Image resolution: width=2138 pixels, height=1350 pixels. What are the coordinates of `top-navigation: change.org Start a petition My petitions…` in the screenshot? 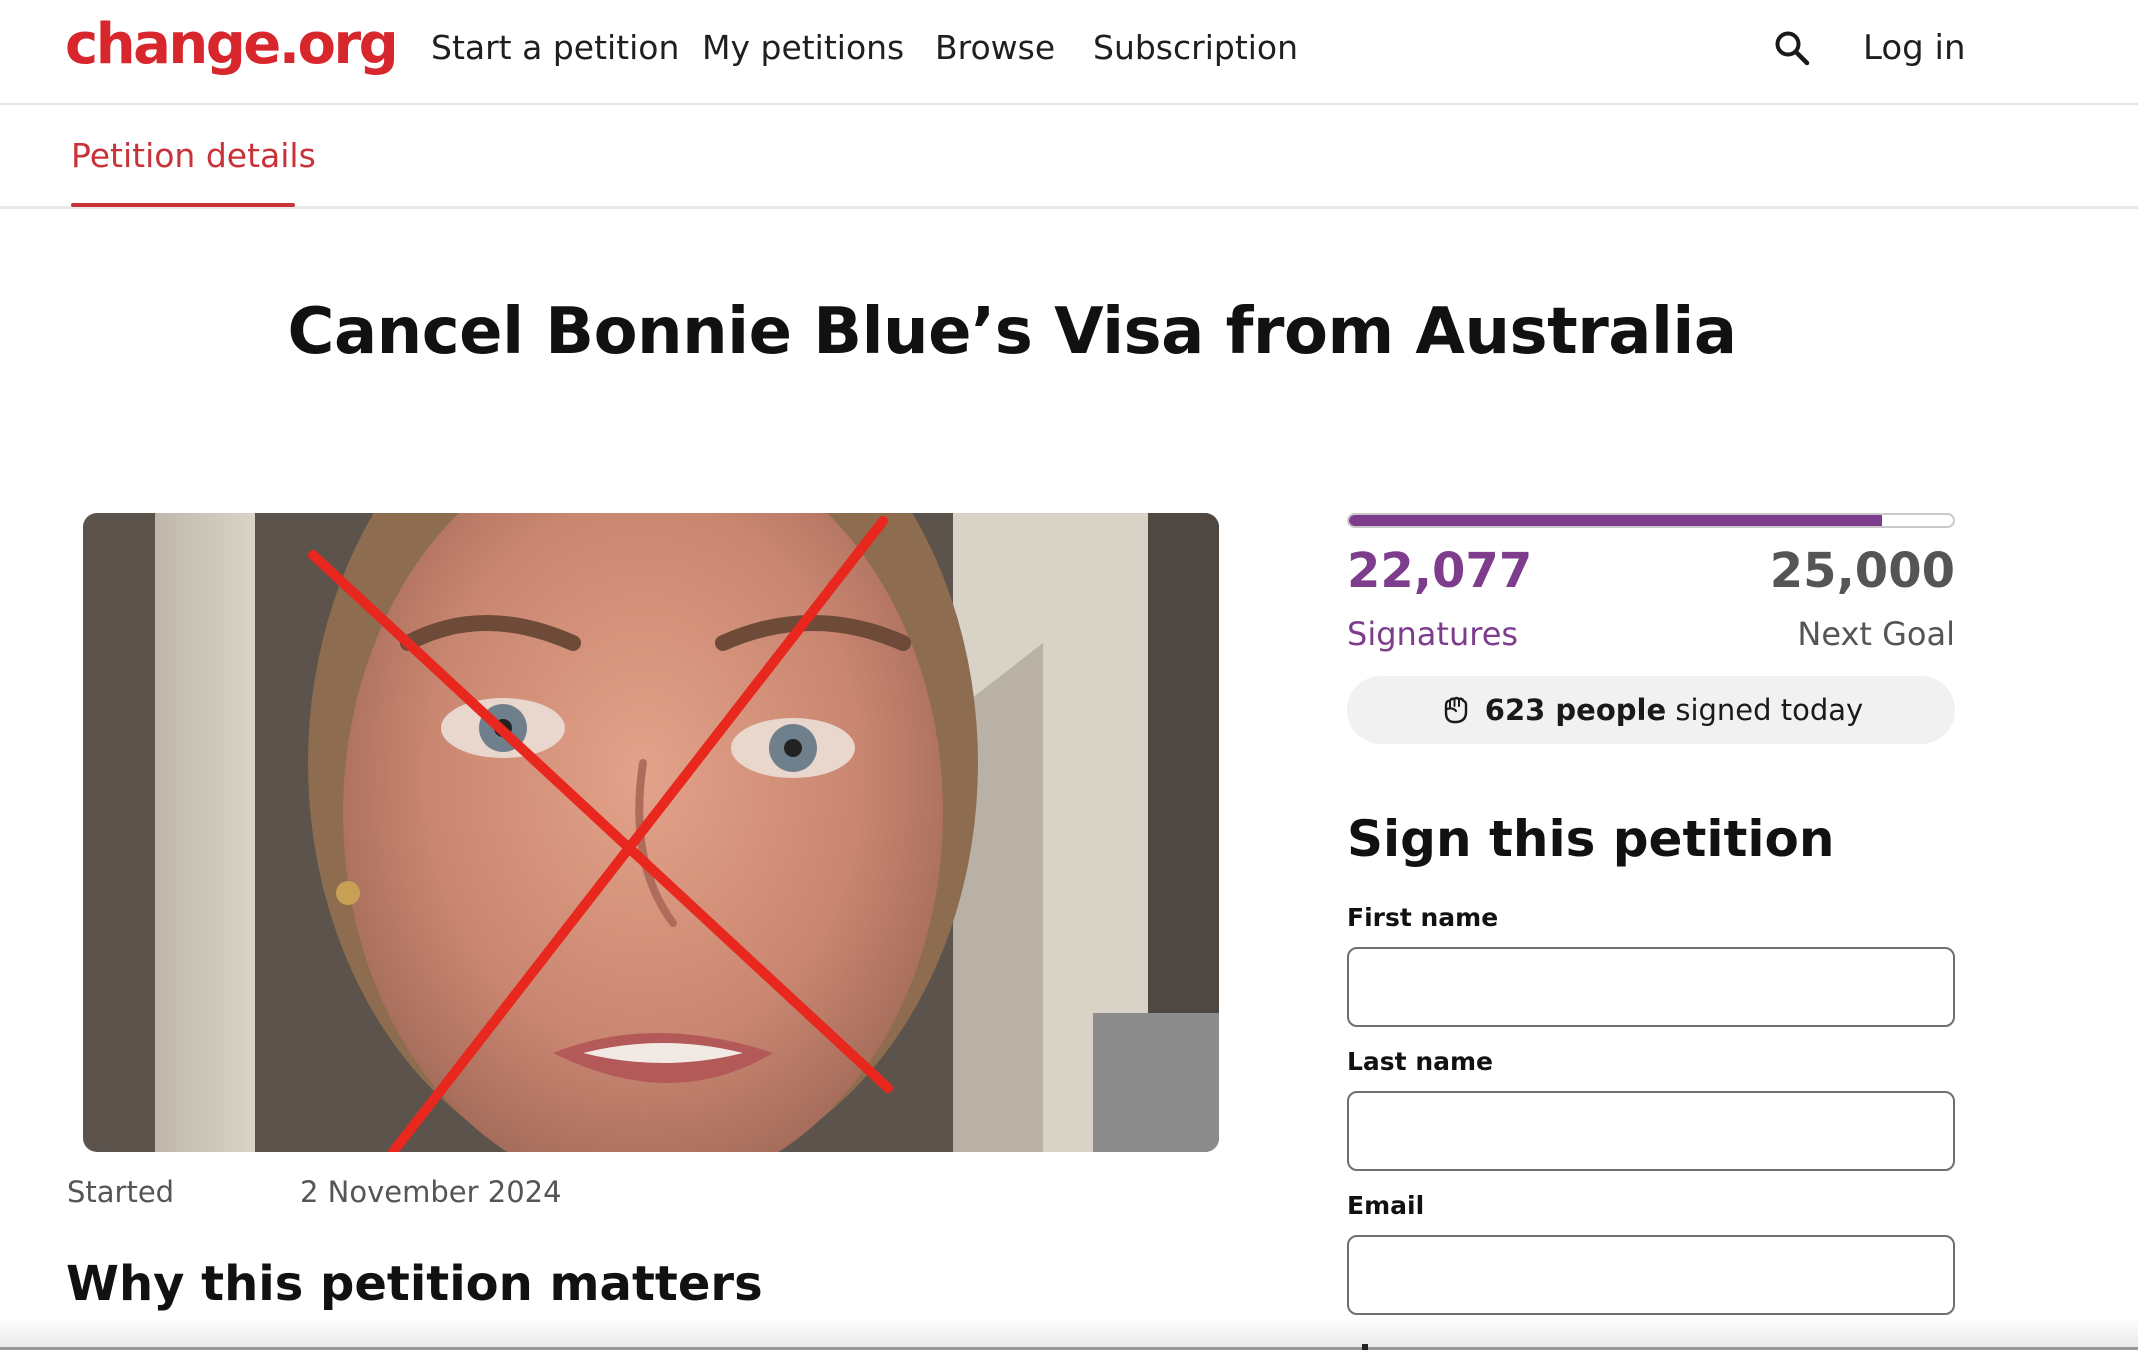 It's located at (1069, 52).